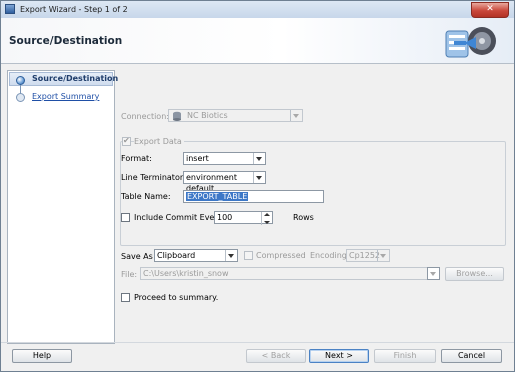  Describe the element at coordinates (10, 9) in the screenshot. I see `app-icon` at that location.